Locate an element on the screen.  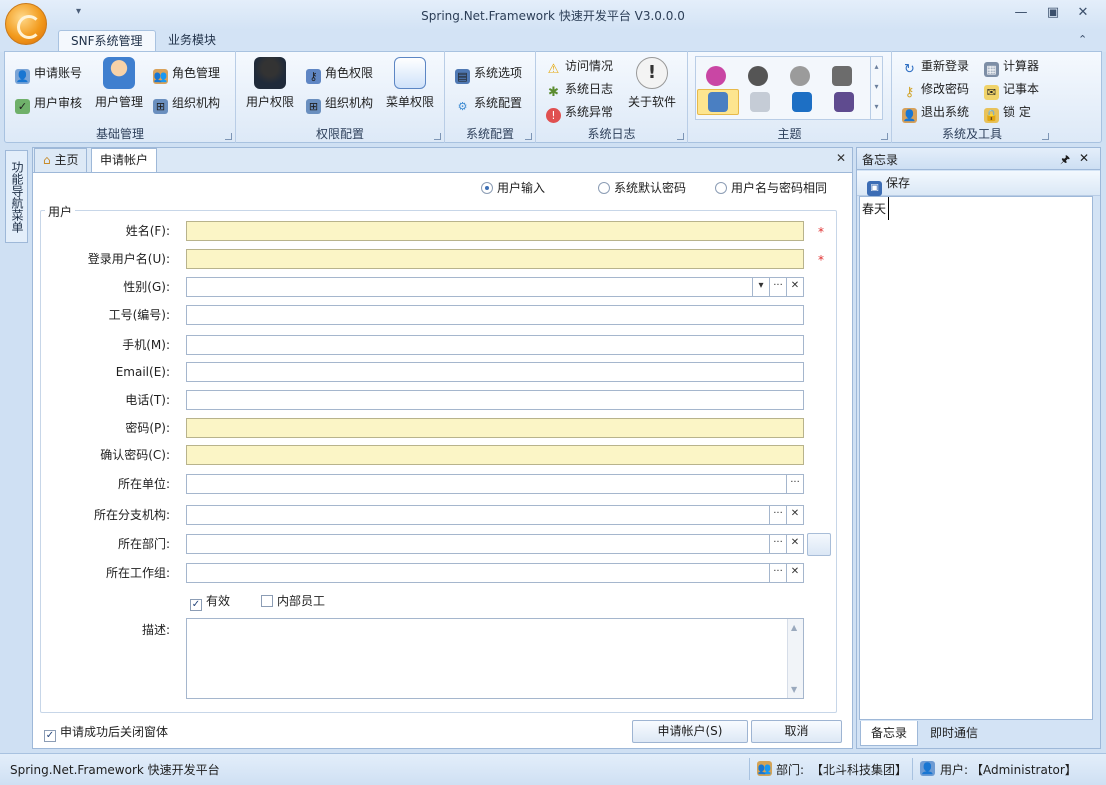
employee-no-field is located at coordinates (495, 315).